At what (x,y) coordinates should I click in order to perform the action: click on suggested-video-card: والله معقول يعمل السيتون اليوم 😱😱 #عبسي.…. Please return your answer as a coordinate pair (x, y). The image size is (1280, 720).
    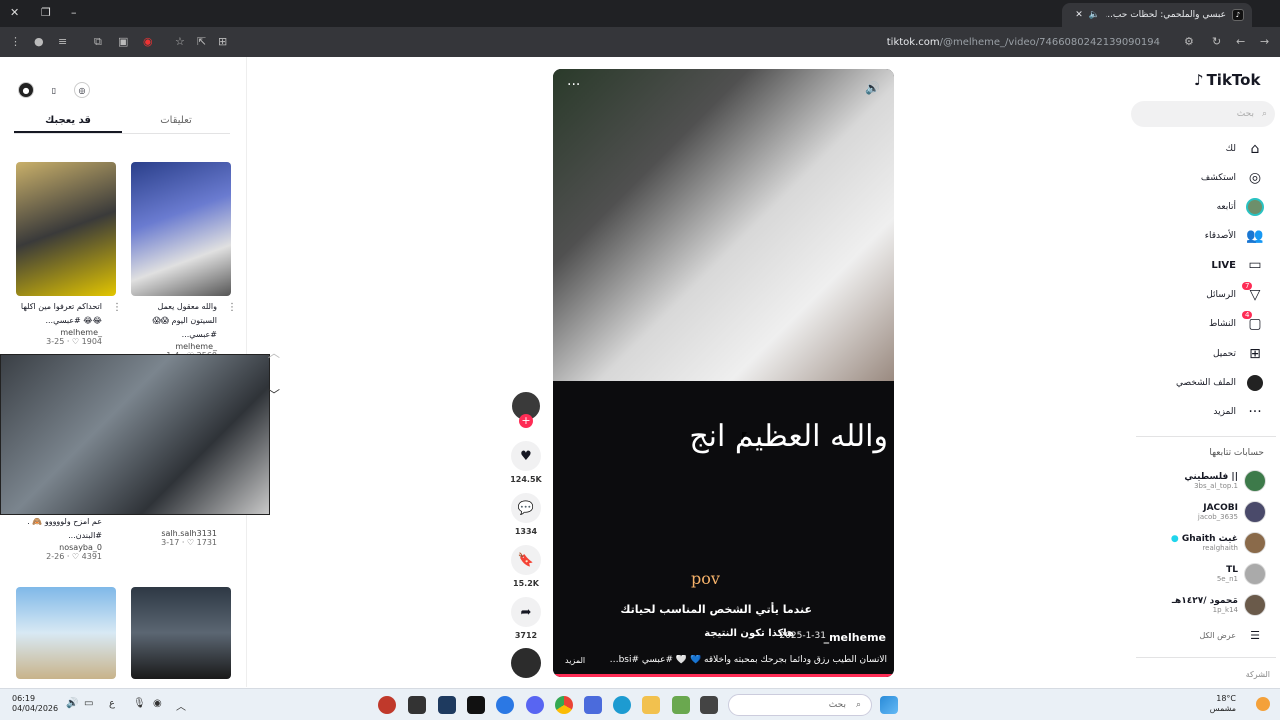
    Looking at the image, I should click on (184, 261).